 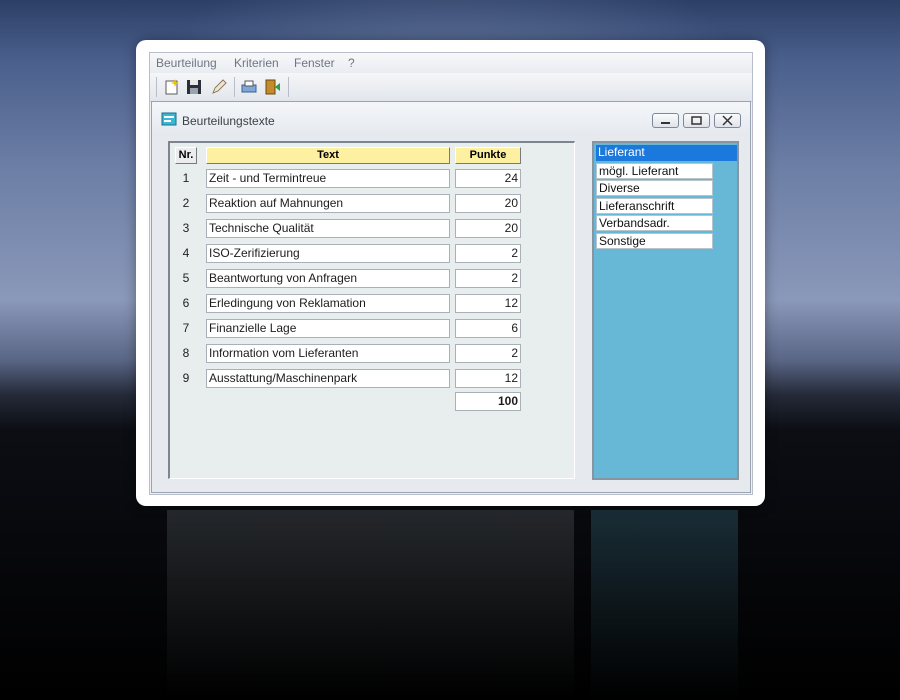 I want to click on criterion-text-field: Reaktion auf Mahnungen, so click(x=328, y=203).